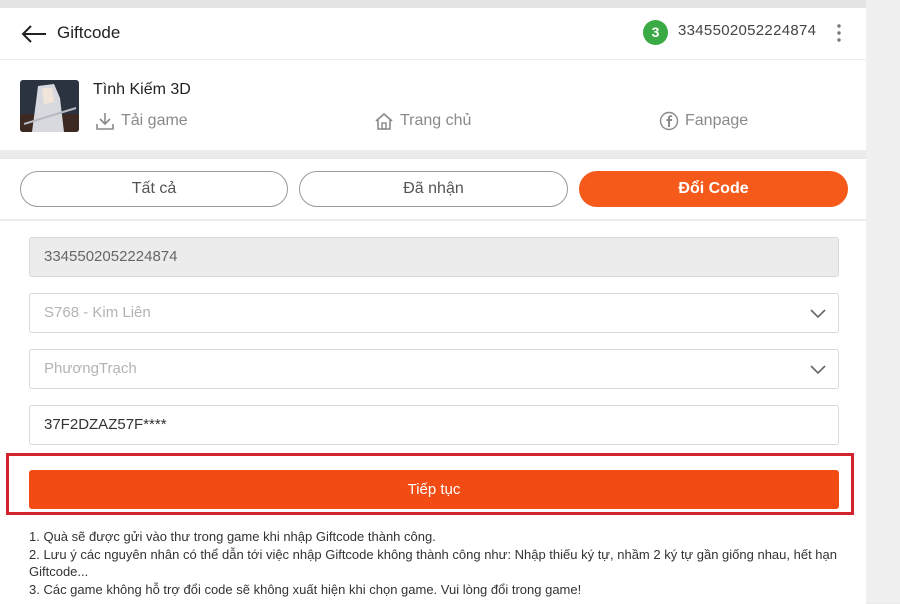 The width and height of the screenshot is (900, 604). Describe the element at coordinates (839, 33) in the screenshot. I see `more-vertical-icon` at that location.